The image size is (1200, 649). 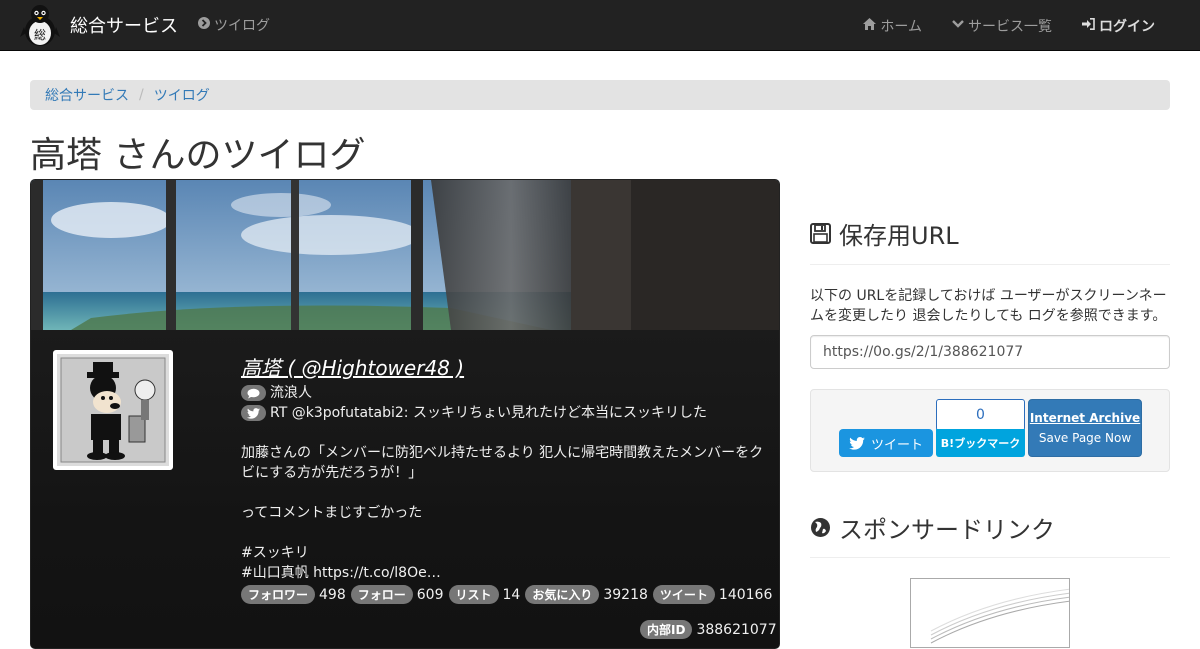 I want to click on stat-tweets-label: ツイート, so click(x=683, y=594).